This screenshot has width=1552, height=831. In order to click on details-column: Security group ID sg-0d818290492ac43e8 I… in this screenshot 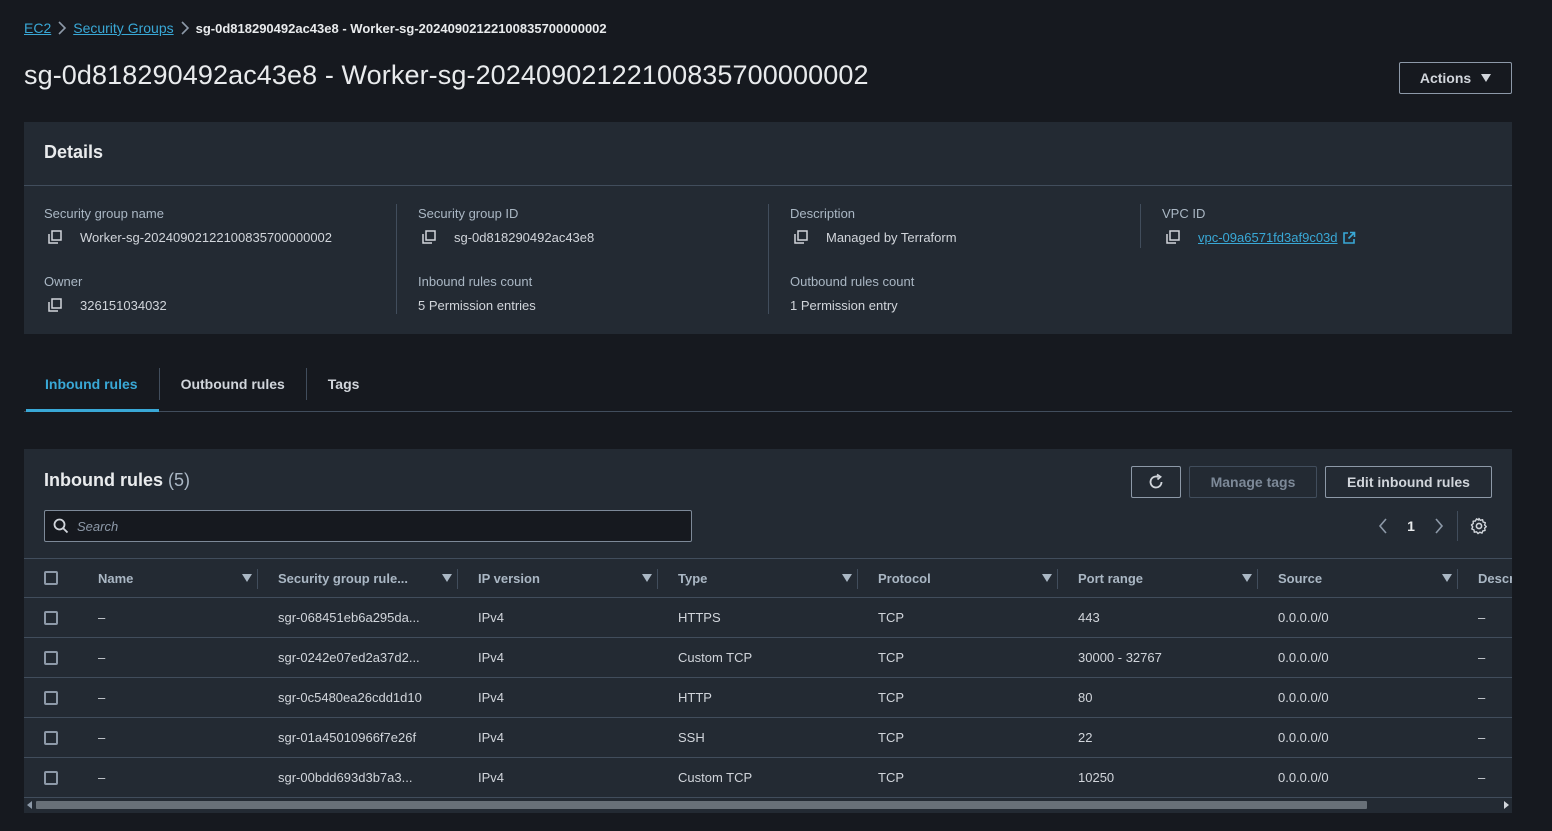, I will do `click(582, 259)`.